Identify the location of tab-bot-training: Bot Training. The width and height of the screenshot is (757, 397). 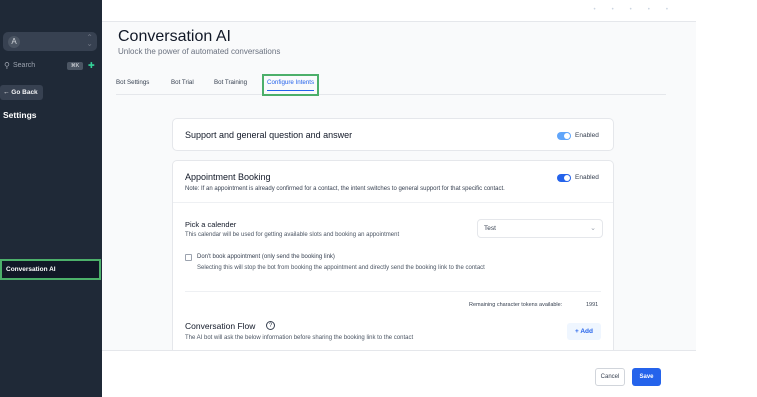
(230, 82).